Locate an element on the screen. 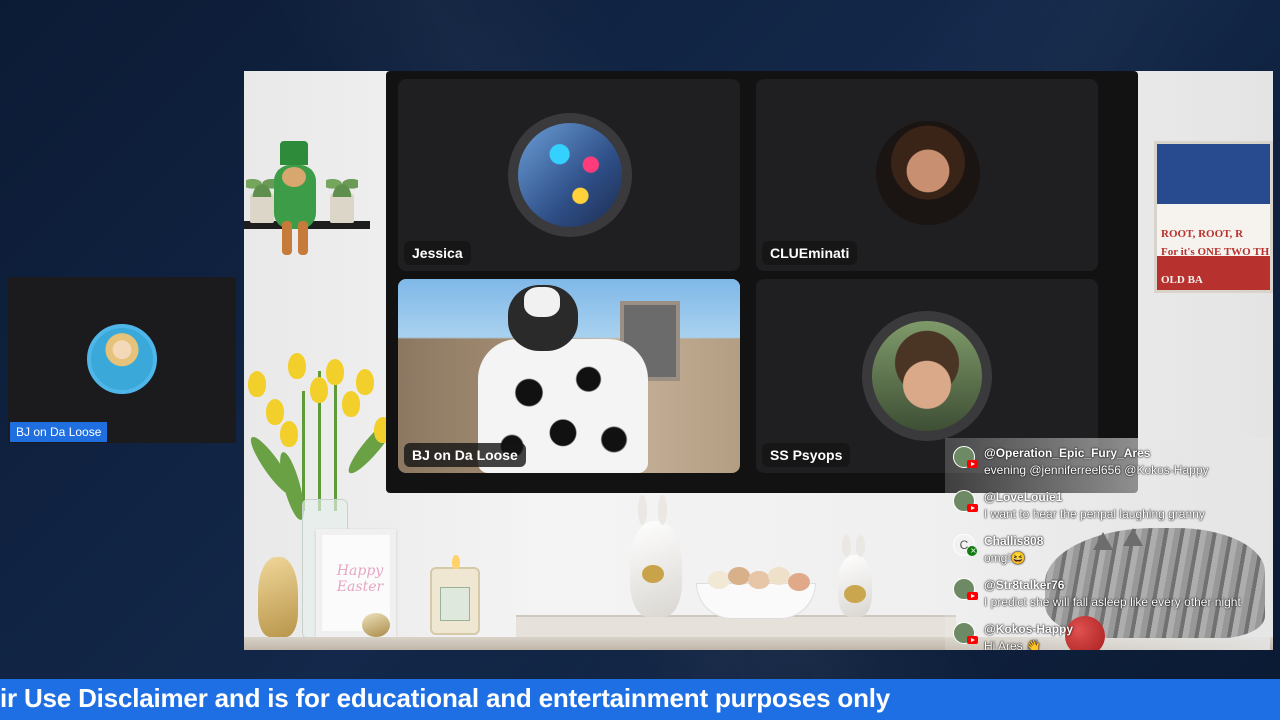 Image resolution: width=1280 pixels, height=720 pixels. chat-username: Challis808 is located at coordinates (1014, 541).